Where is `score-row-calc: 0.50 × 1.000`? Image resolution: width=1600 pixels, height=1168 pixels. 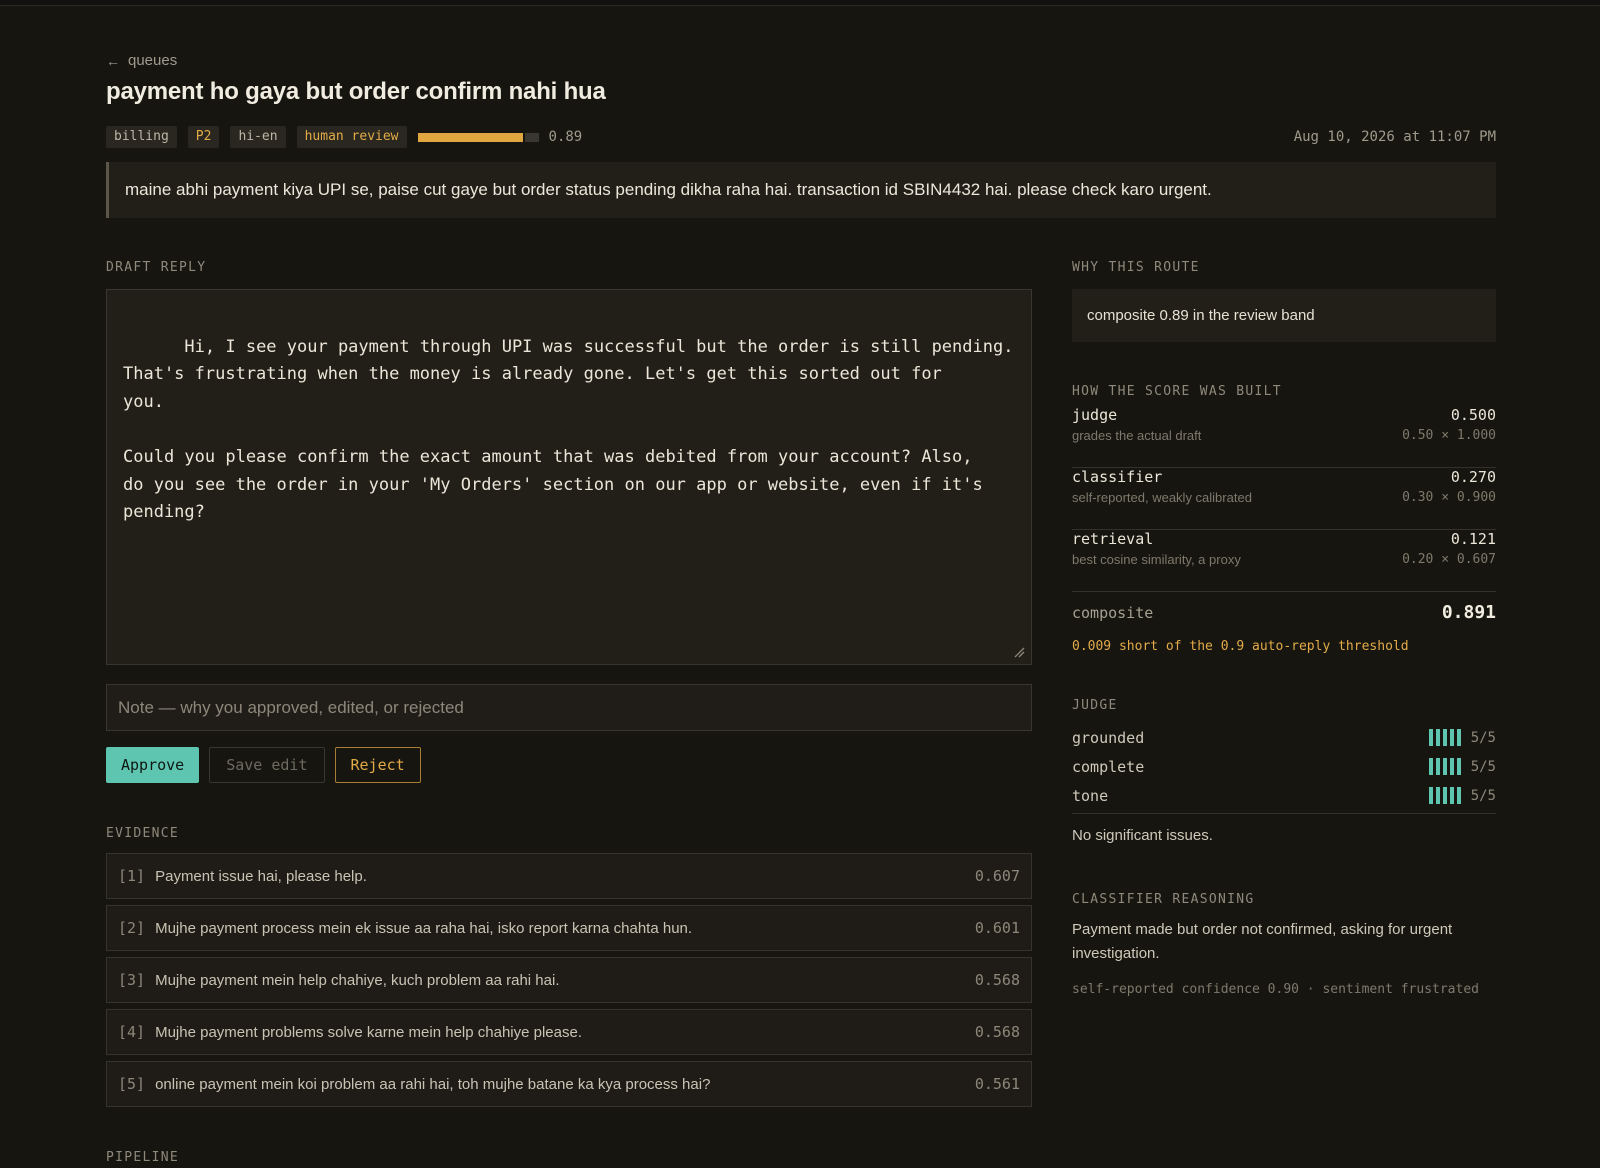
score-row-calc: 0.50 × 1.000 is located at coordinates (1449, 435).